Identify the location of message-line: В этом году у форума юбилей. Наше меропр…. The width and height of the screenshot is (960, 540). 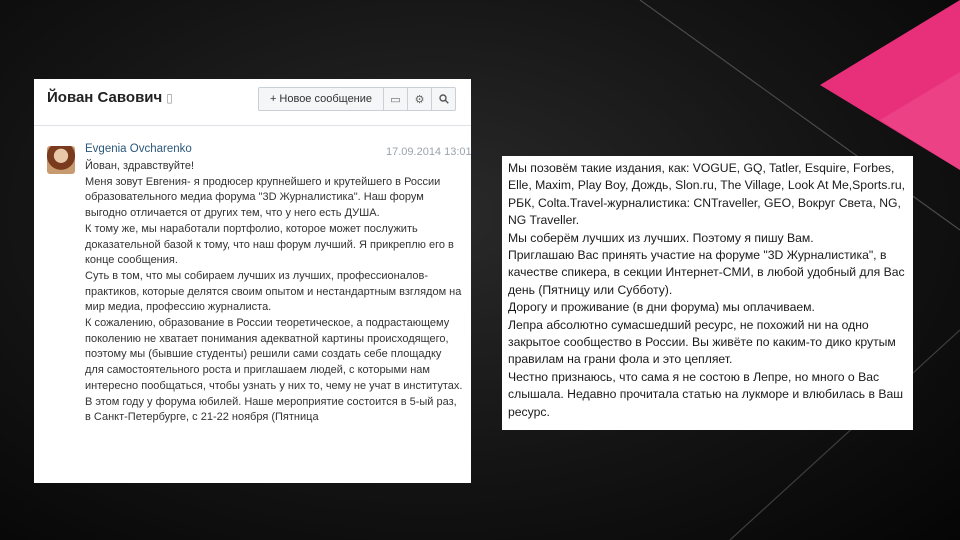
(271, 409).